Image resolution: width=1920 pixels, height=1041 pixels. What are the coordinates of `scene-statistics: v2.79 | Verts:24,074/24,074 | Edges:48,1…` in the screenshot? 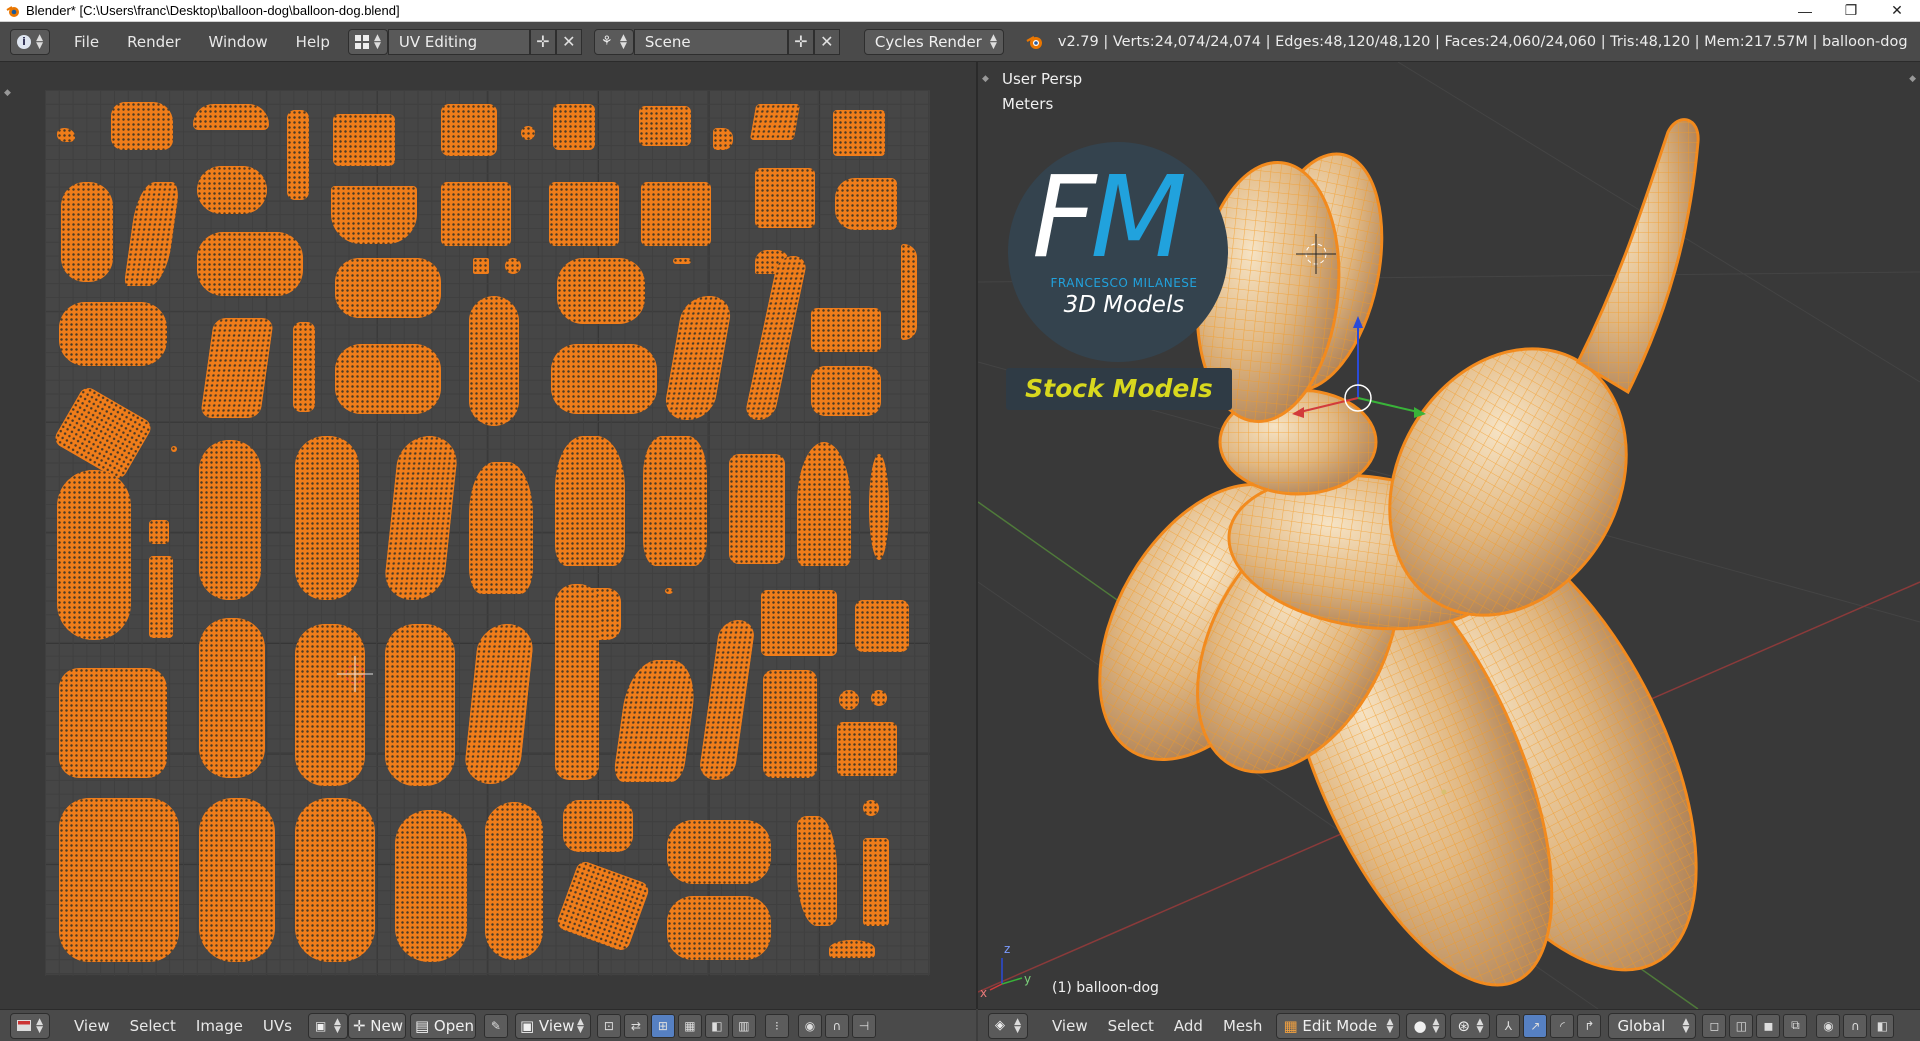 It's located at (1482, 41).